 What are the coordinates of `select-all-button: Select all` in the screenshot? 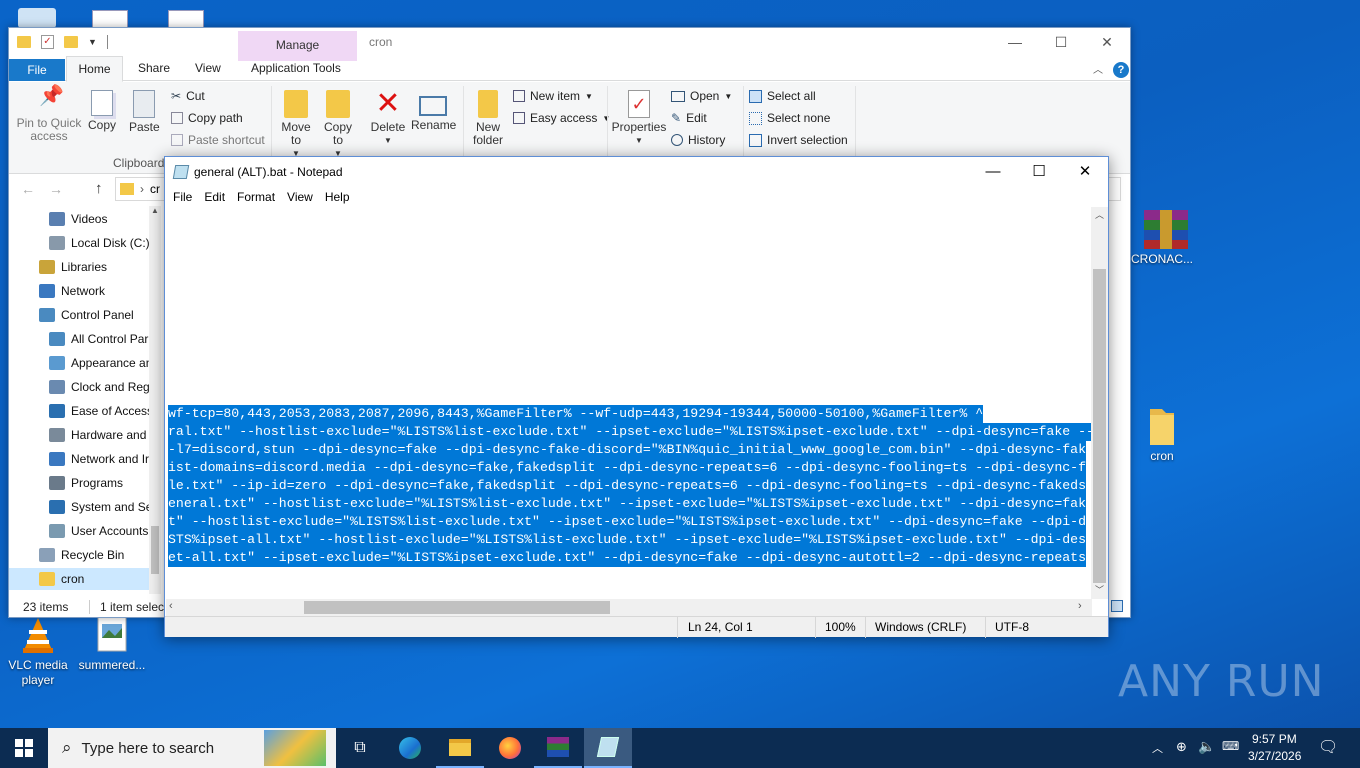 It's located at (782, 96).